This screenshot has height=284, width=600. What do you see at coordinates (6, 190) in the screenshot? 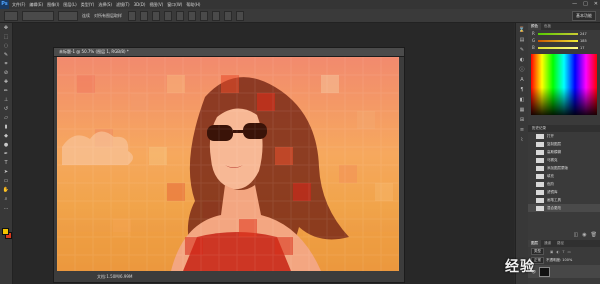
I see `hand-tool-icon: ✋` at bounding box center [6, 190].